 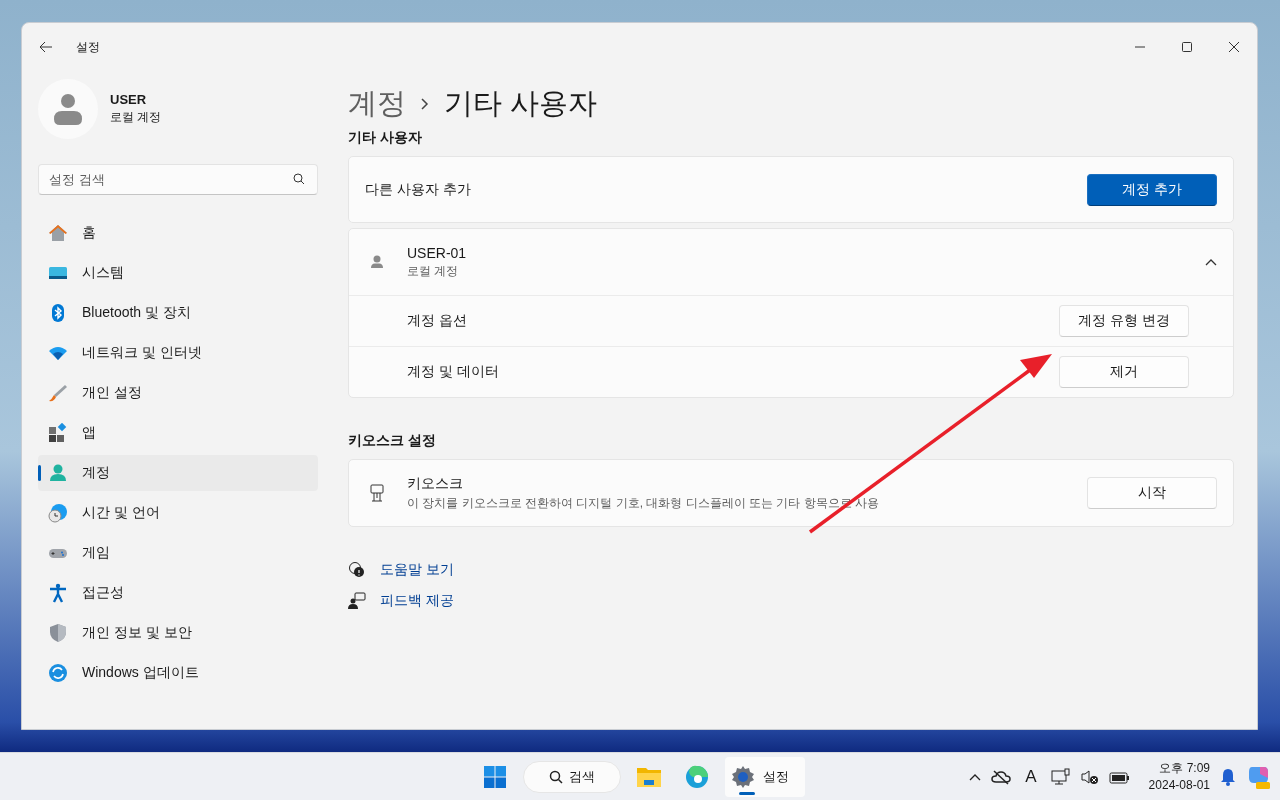 I want to click on nav-item: 네트워크 및 인터넷, so click(x=178, y=353).